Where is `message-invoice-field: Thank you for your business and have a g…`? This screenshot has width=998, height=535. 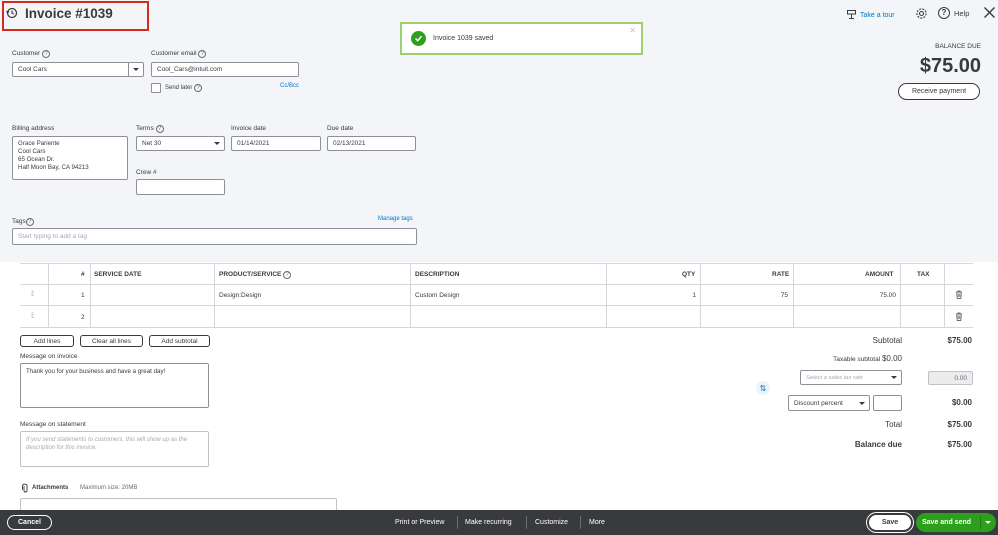 message-invoice-field: Thank you for your business and have a g… is located at coordinates (114, 385).